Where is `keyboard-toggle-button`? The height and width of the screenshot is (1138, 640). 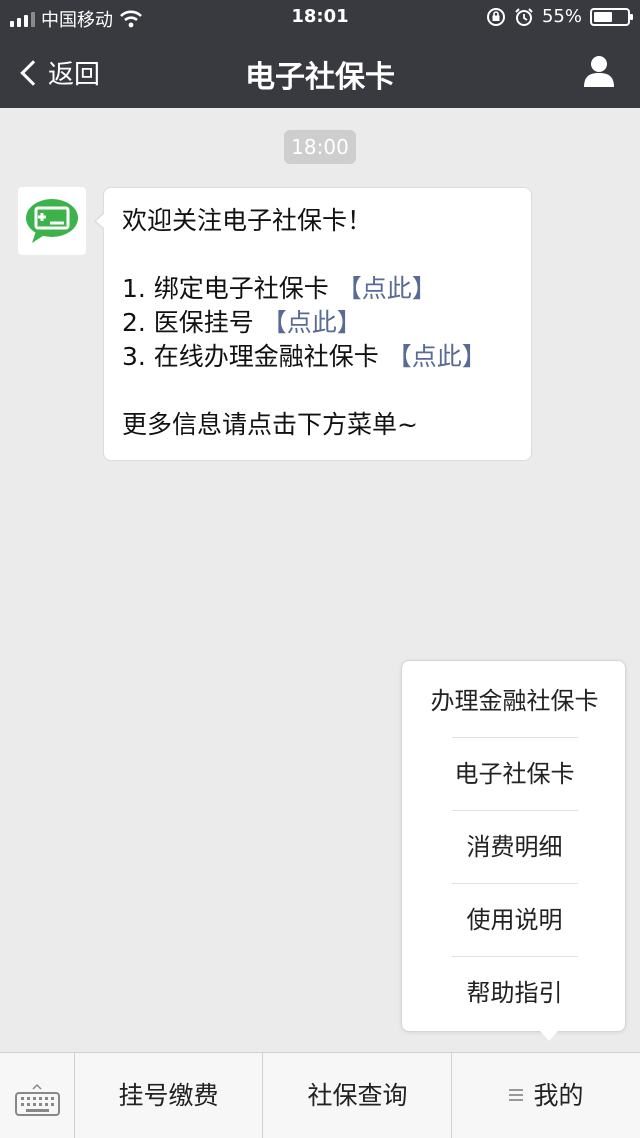 keyboard-toggle-button is located at coordinates (37, 1095).